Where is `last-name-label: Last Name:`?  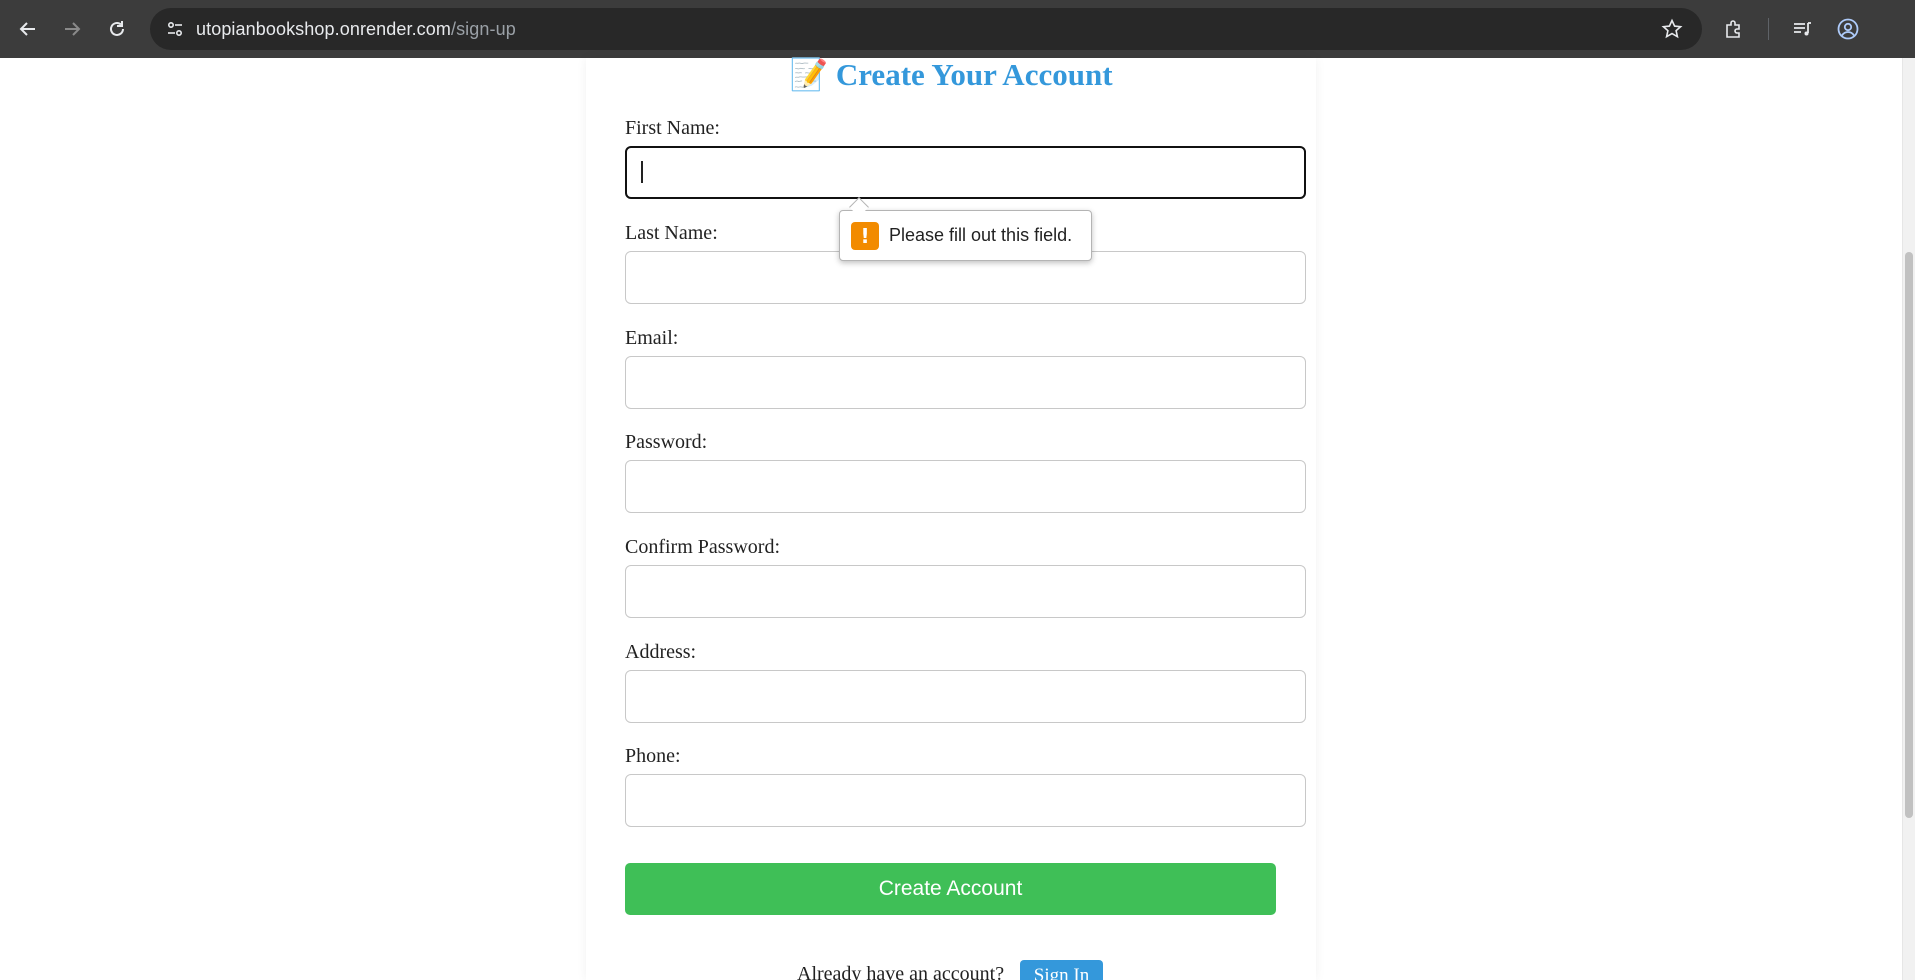
last-name-label: Last Name: is located at coordinates (671, 233).